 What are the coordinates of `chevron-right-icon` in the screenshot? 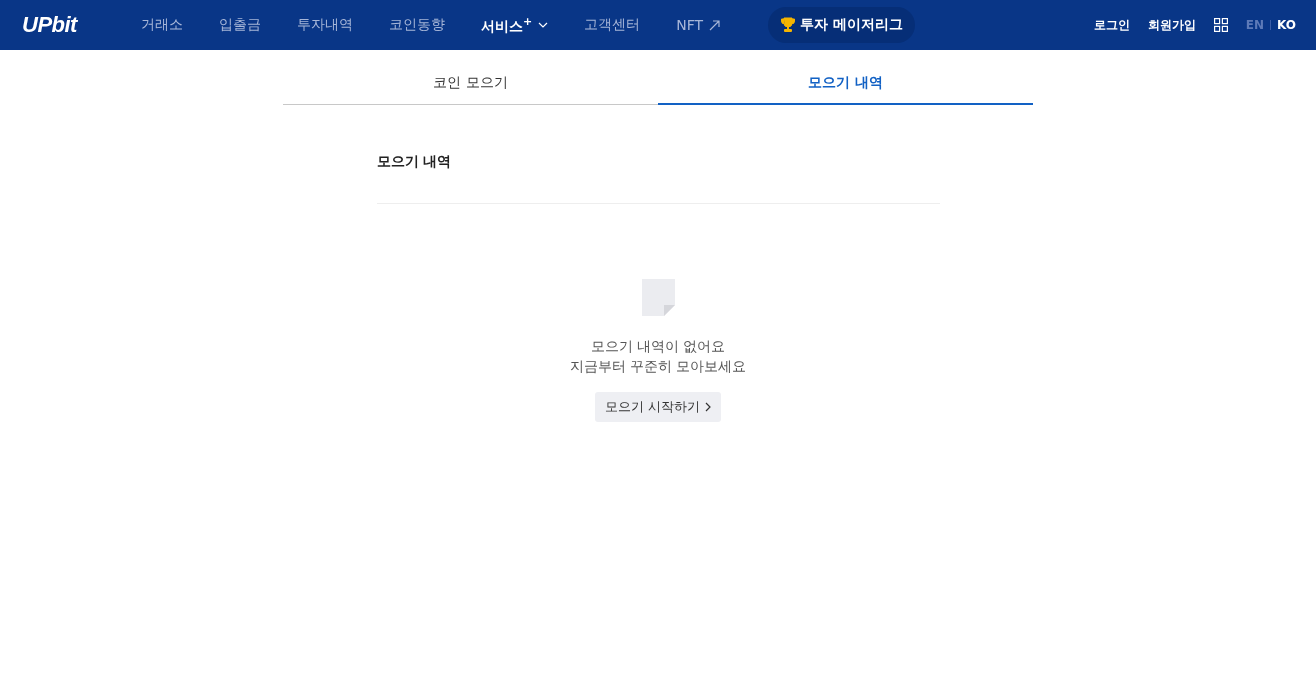 It's located at (708, 407).